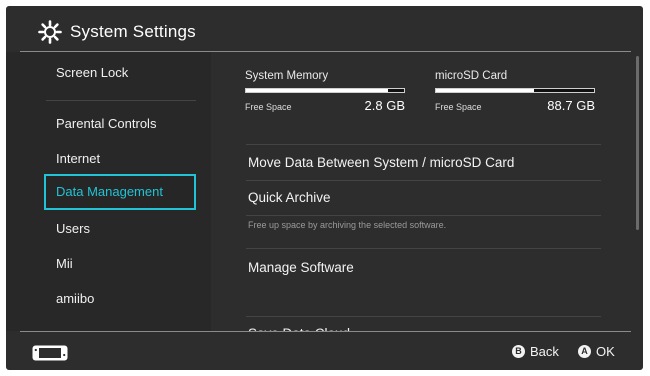  What do you see at coordinates (78, 158) in the screenshot?
I see `sidebar-item-label: Internet` at bounding box center [78, 158].